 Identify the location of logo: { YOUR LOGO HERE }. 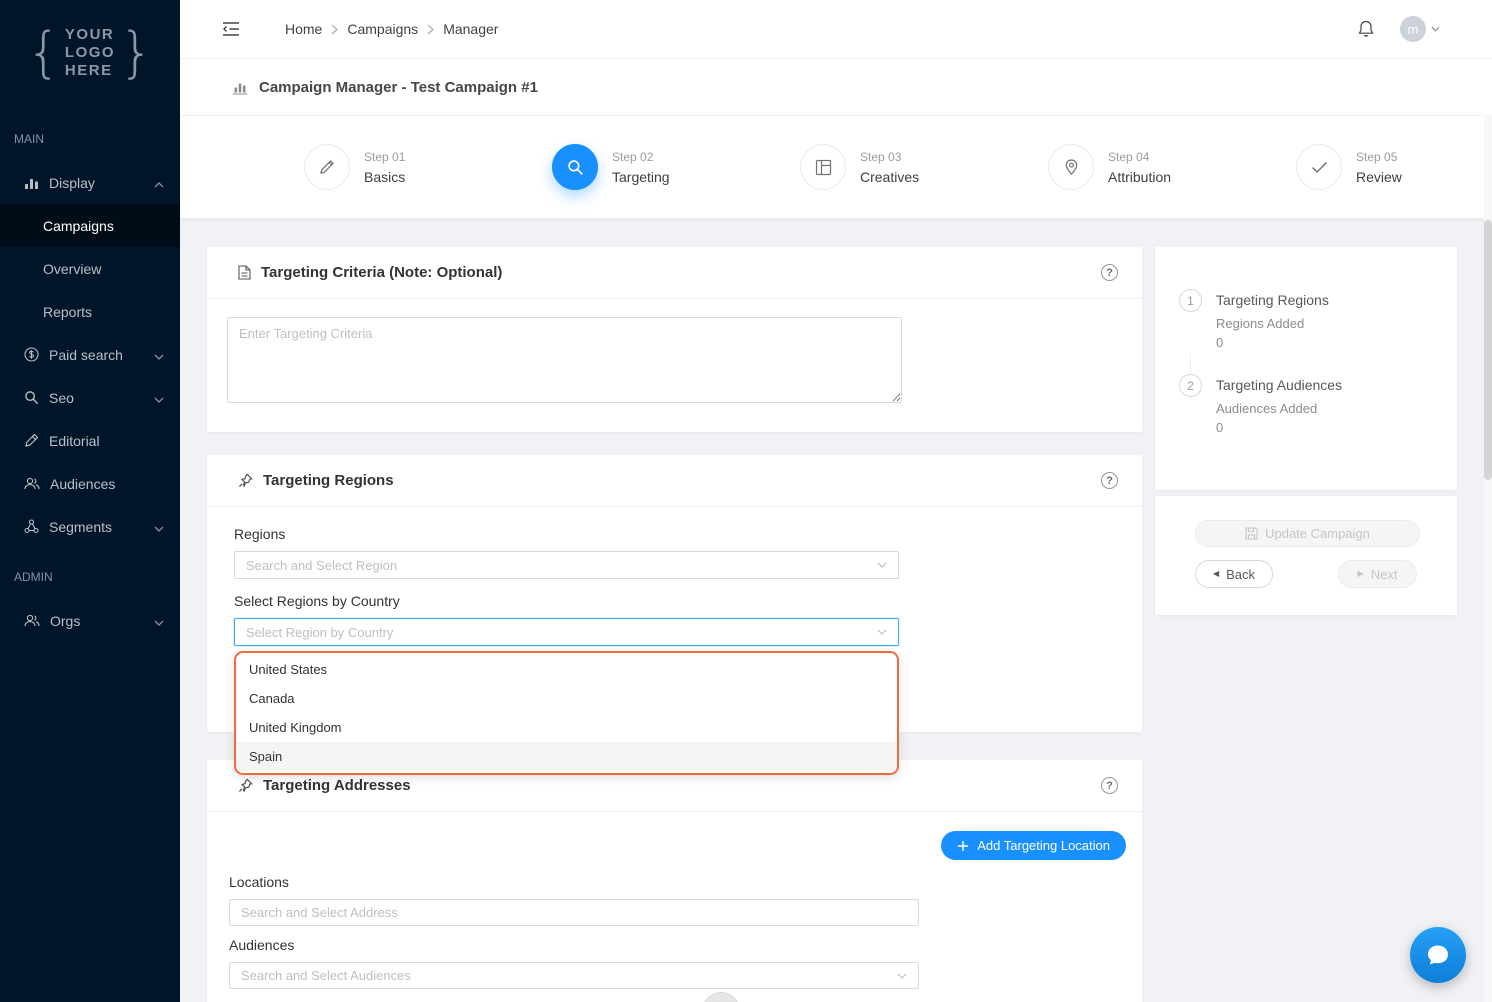
(90, 53).